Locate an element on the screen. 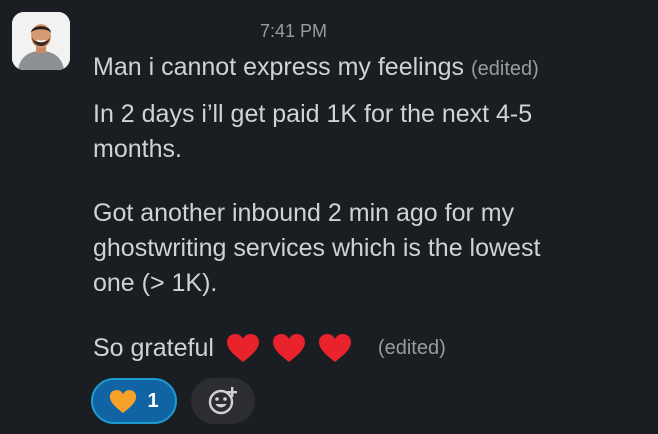  reaction-count: 1 is located at coordinates (153, 400).